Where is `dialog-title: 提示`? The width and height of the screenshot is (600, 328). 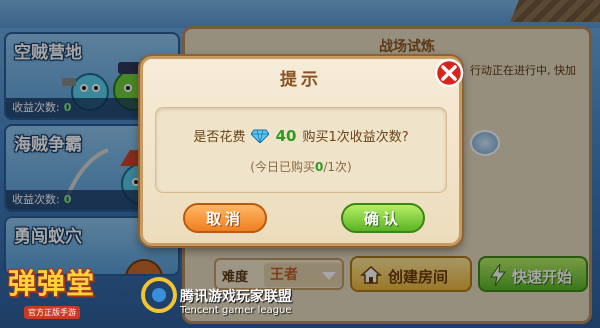
dialog-title: 提示 is located at coordinates (301, 80).